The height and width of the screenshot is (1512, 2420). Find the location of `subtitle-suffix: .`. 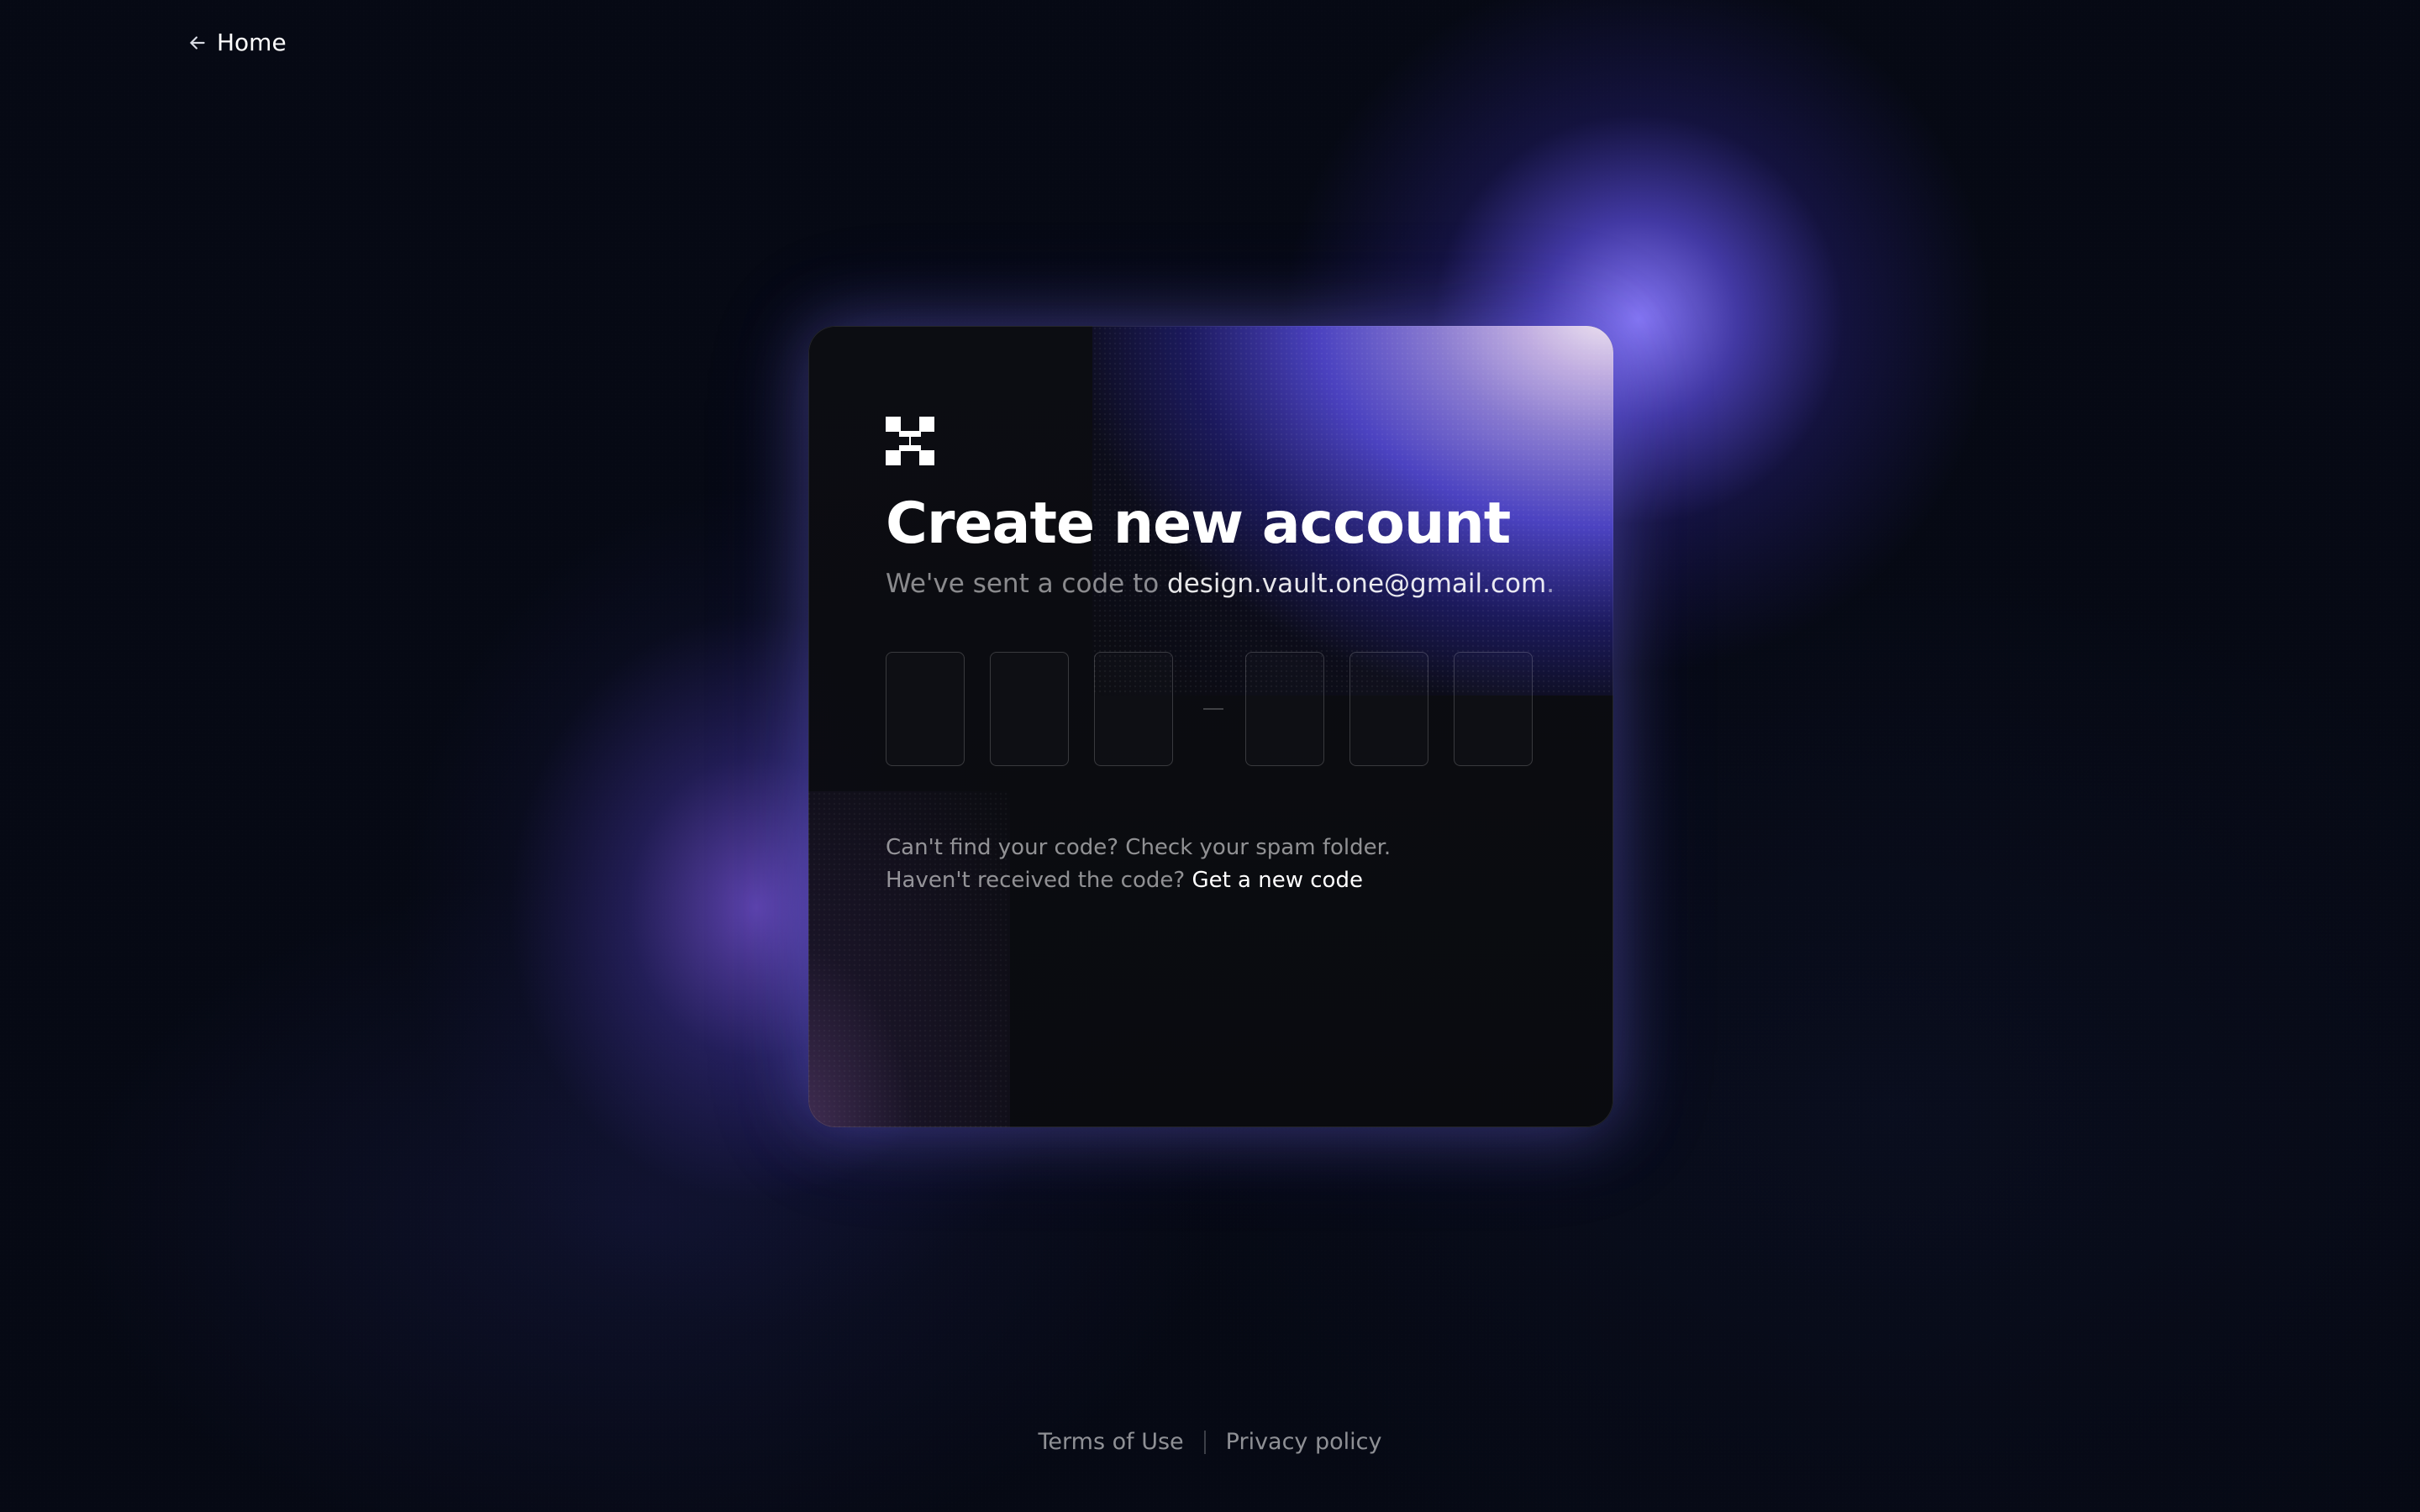

subtitle-suffix: . is located at coordinates (1550, 584).